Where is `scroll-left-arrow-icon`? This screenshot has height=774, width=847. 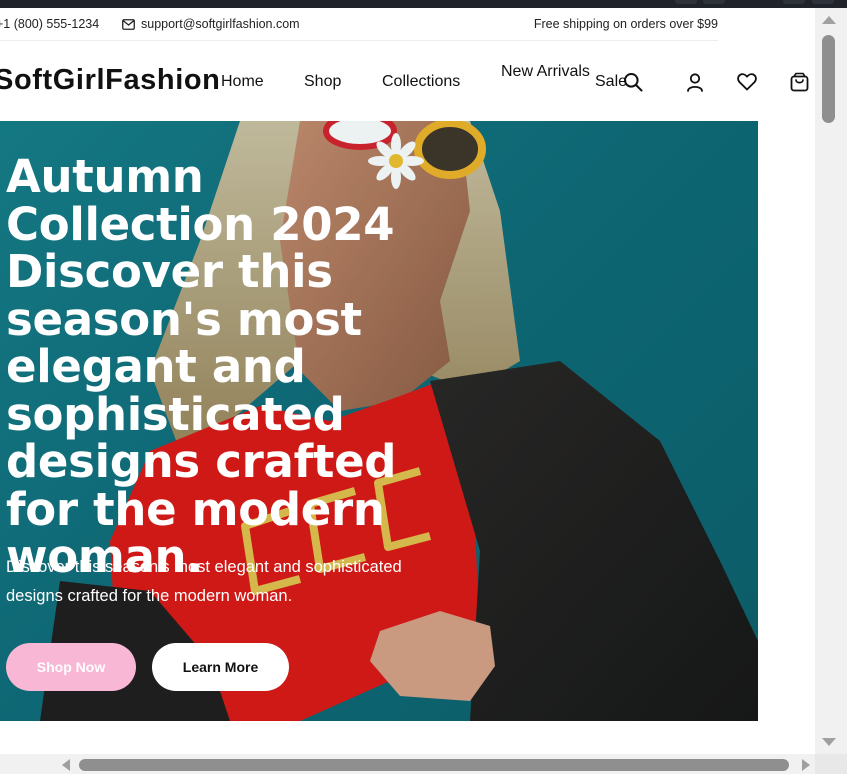 scroll-left-arrow-icon is located at coordinates (66, 765).